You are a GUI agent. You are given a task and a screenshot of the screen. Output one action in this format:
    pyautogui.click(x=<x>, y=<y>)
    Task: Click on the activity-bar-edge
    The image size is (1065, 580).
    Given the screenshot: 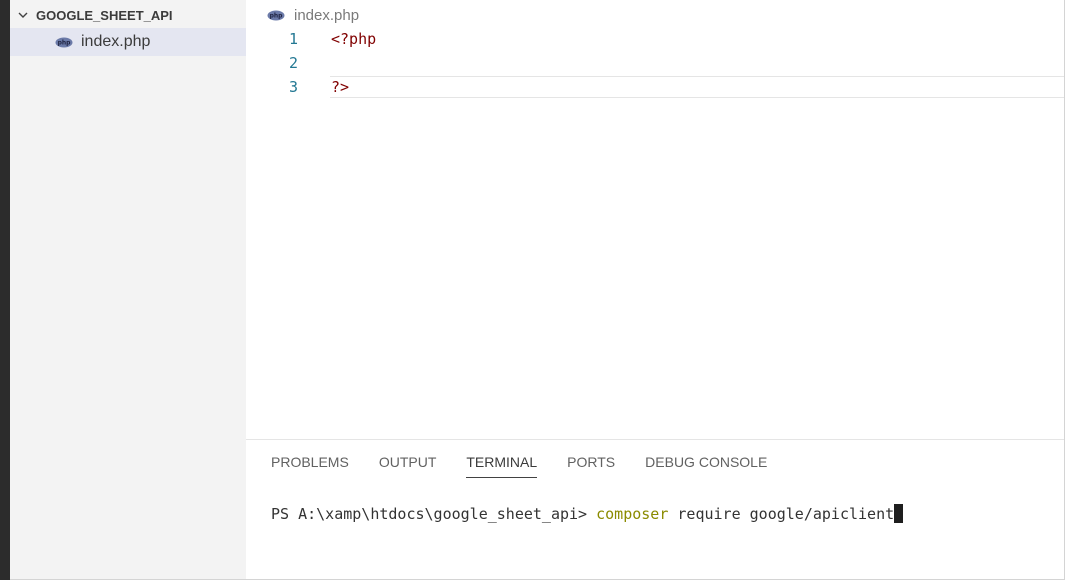 What is the action you would take?
    pyautogui.click(x=5, y=290)
    